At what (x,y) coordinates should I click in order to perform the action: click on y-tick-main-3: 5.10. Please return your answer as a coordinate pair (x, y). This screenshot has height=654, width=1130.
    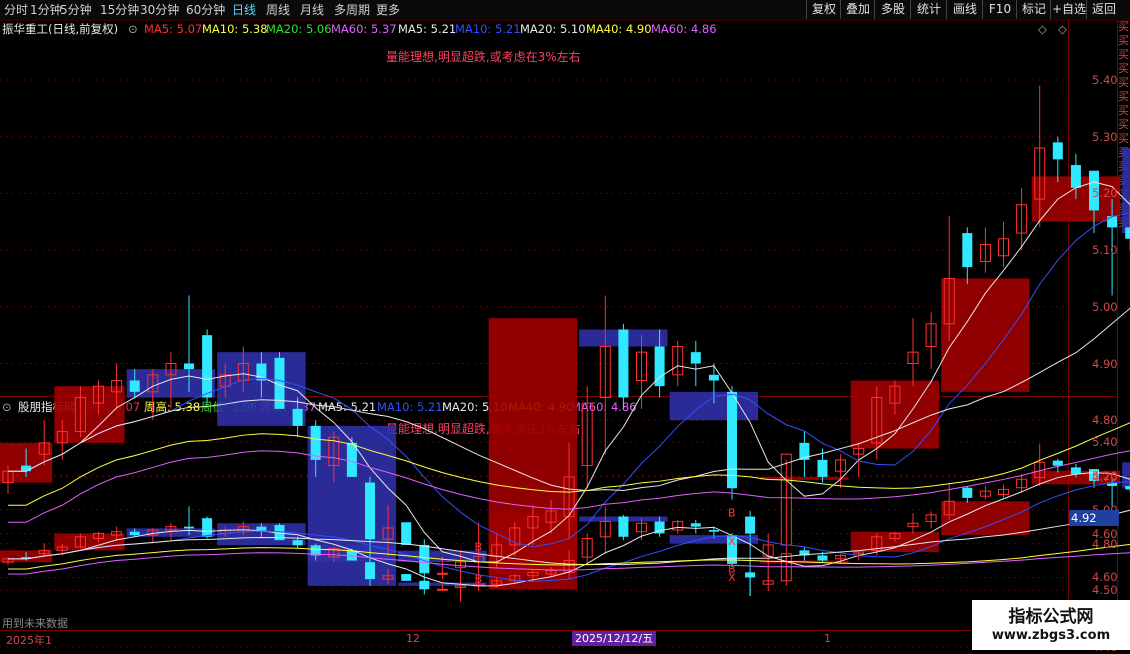
    Looking at the image, I should click on (1105, 250).